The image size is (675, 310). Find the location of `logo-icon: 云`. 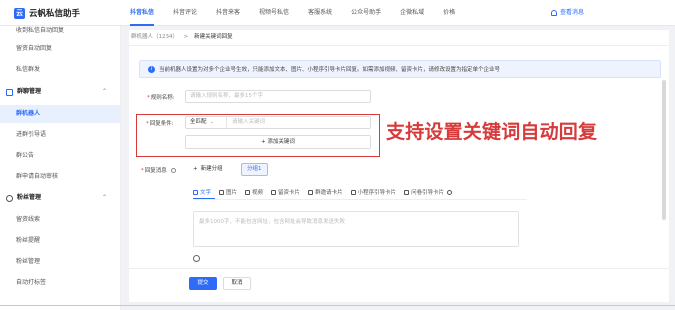

logo-icon: 云 is located at coordinates (19, 13).